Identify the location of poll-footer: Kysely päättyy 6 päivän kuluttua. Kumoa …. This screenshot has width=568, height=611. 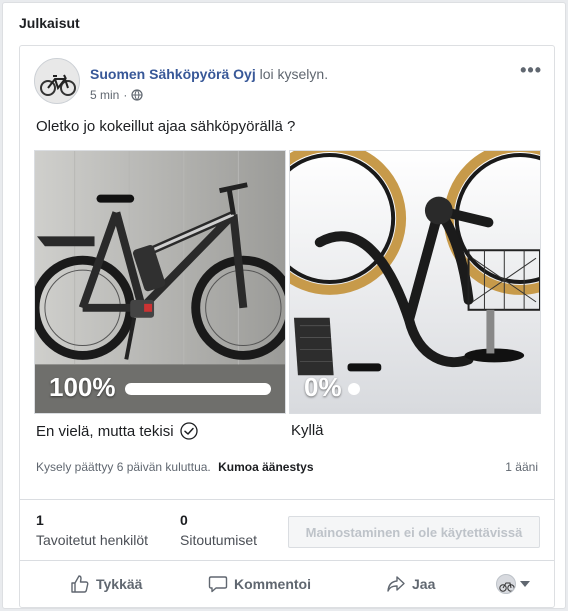
(287, 467).